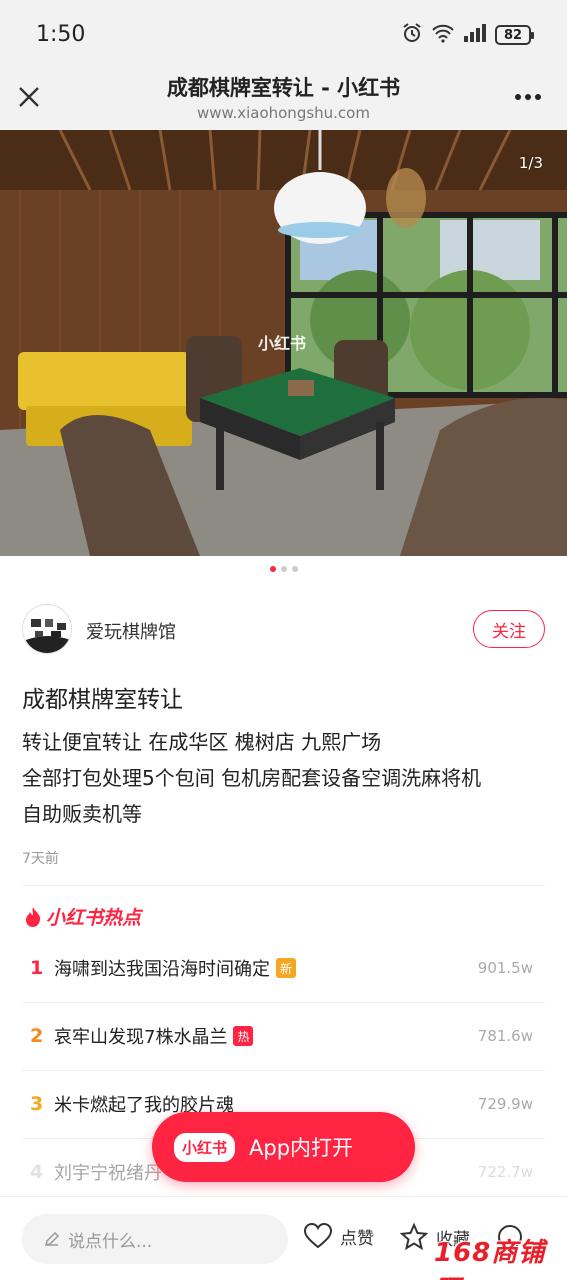 The image size is (567, 1280). What do you see at coordinates (283, 630) in the screenshot?
I see `author-row: 爱玩棋牌馆 关注` at bounding box center [283, 630].